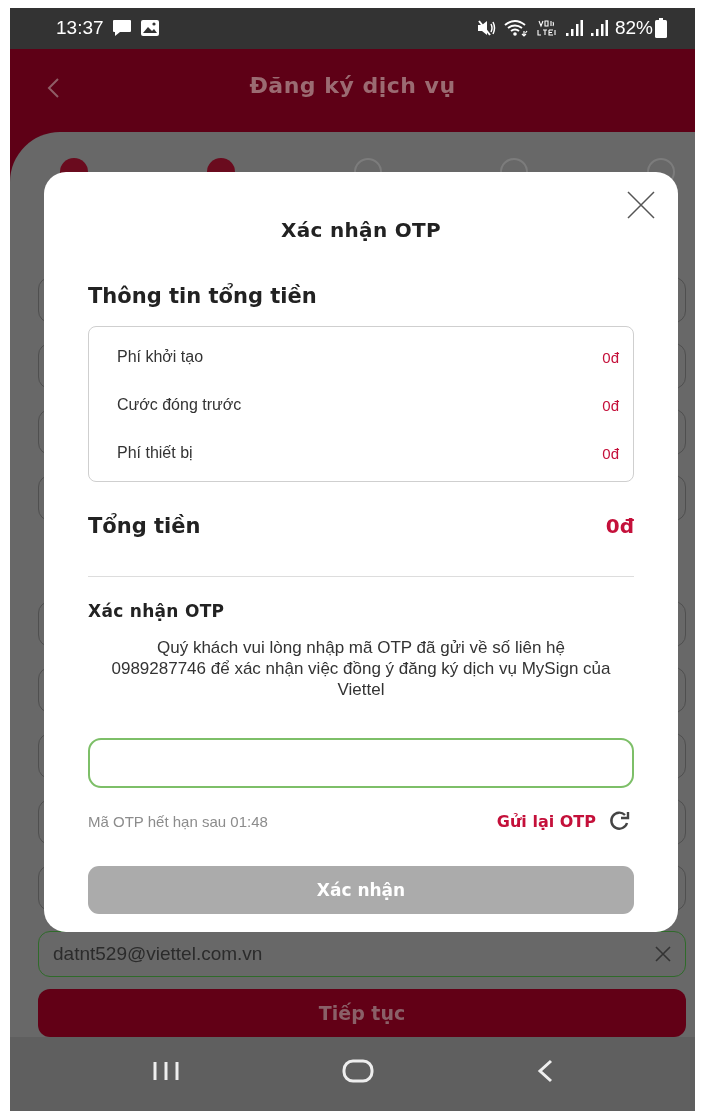 The height and width of the screenshot is (1111, 704). What do you see at coordinates (203, 296) in the screenshot?
I see `section-heading: Thông tin tổng tiền` at bounding box center [203, 296].